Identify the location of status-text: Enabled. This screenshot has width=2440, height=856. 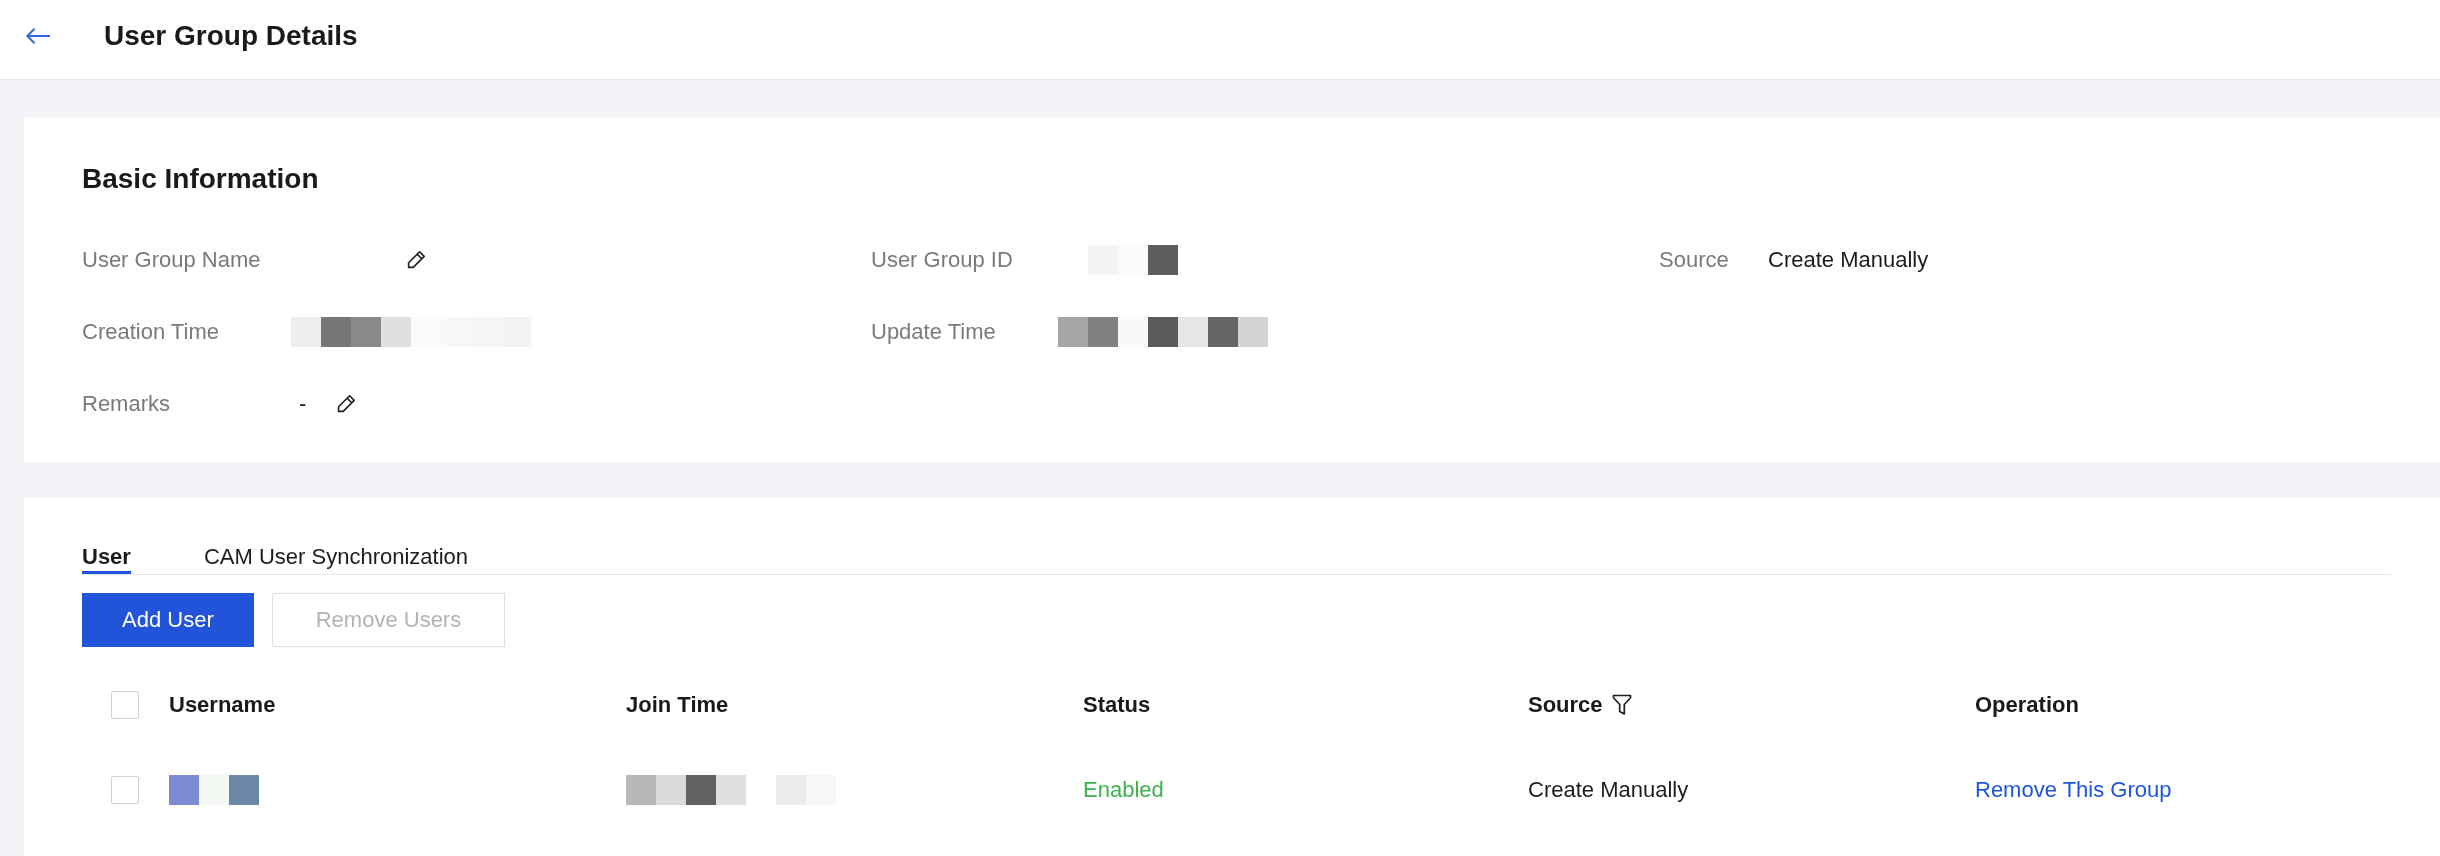
(1123, 789).